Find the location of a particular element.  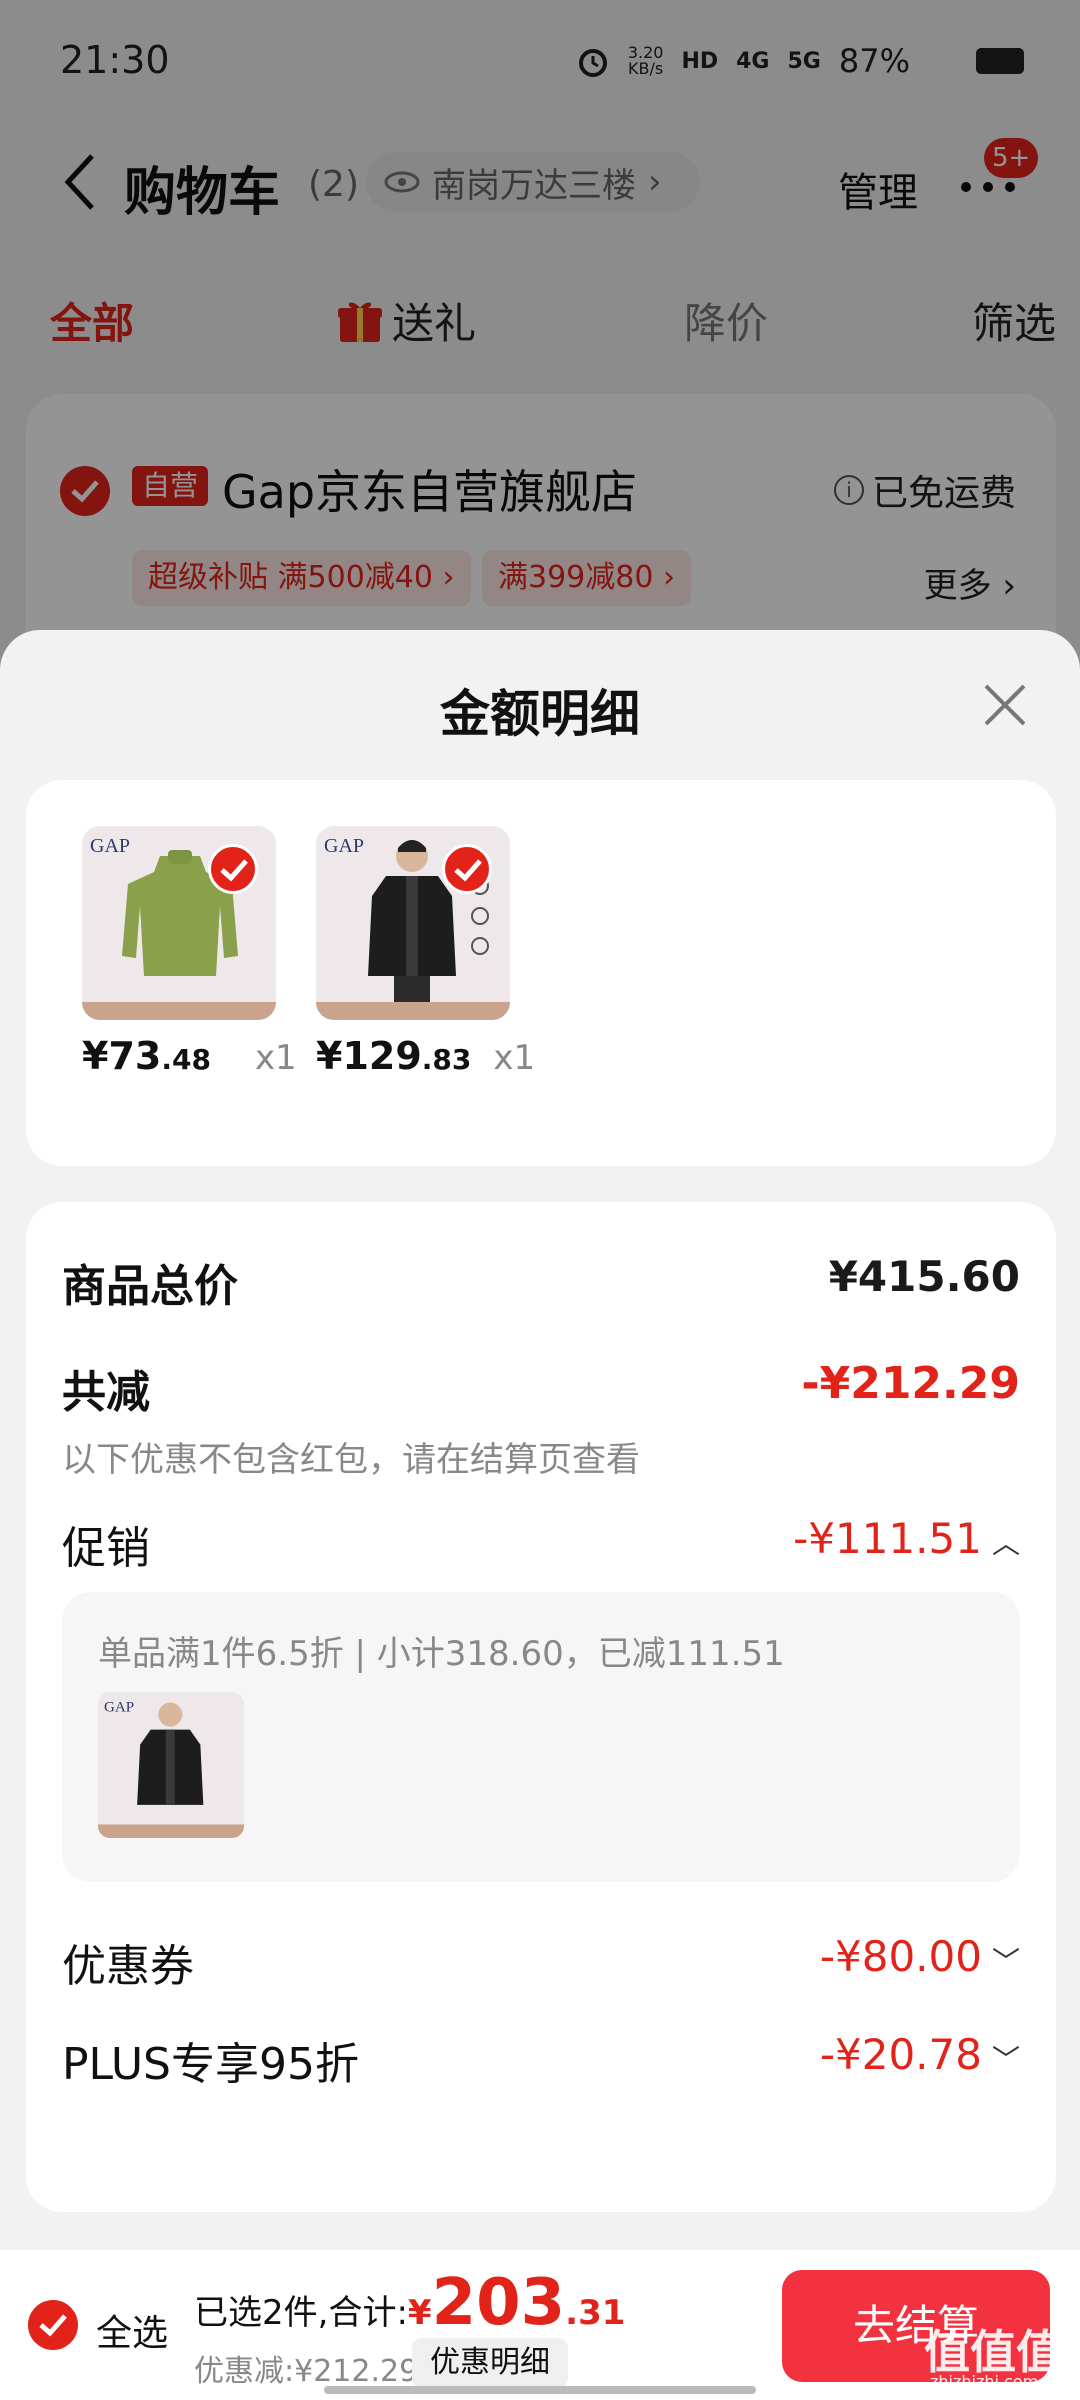

total-amount-decimal: .31 is located at coordinates (595, 2313).